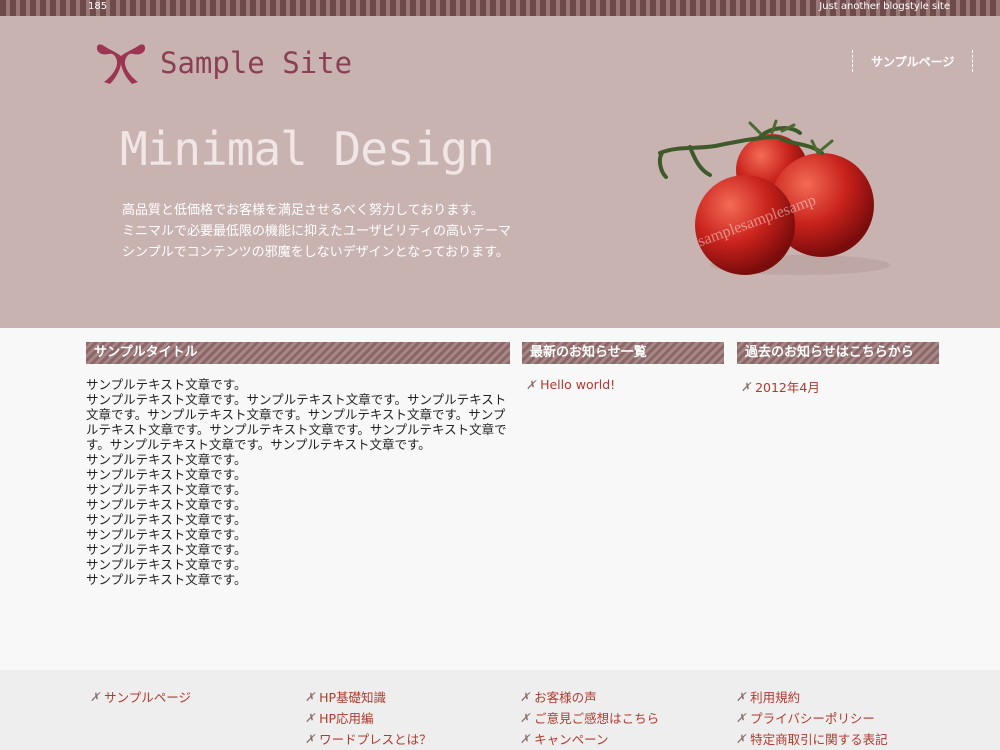  What do you see at coordinates (597, 718) in the screenshot?
I see `footer-link-label: ご意見ご感想はこちら` at bounding box center [597, 718].